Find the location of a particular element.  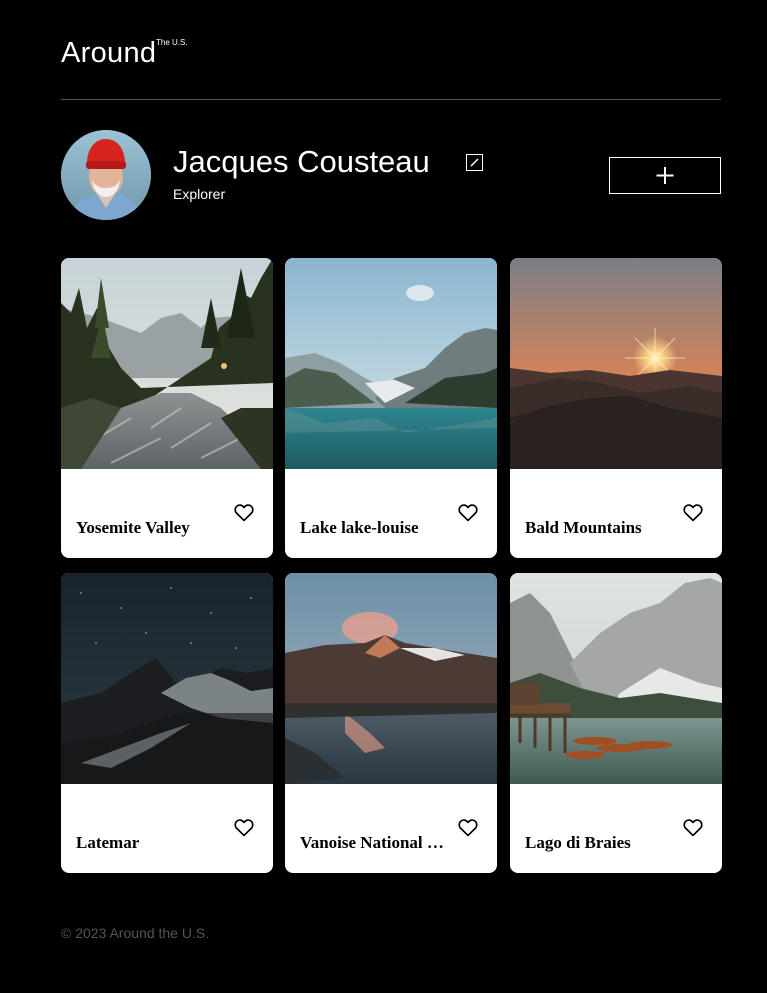

profile-section: Jacques Cousteau Explorer is located at coordinates (391, 175).